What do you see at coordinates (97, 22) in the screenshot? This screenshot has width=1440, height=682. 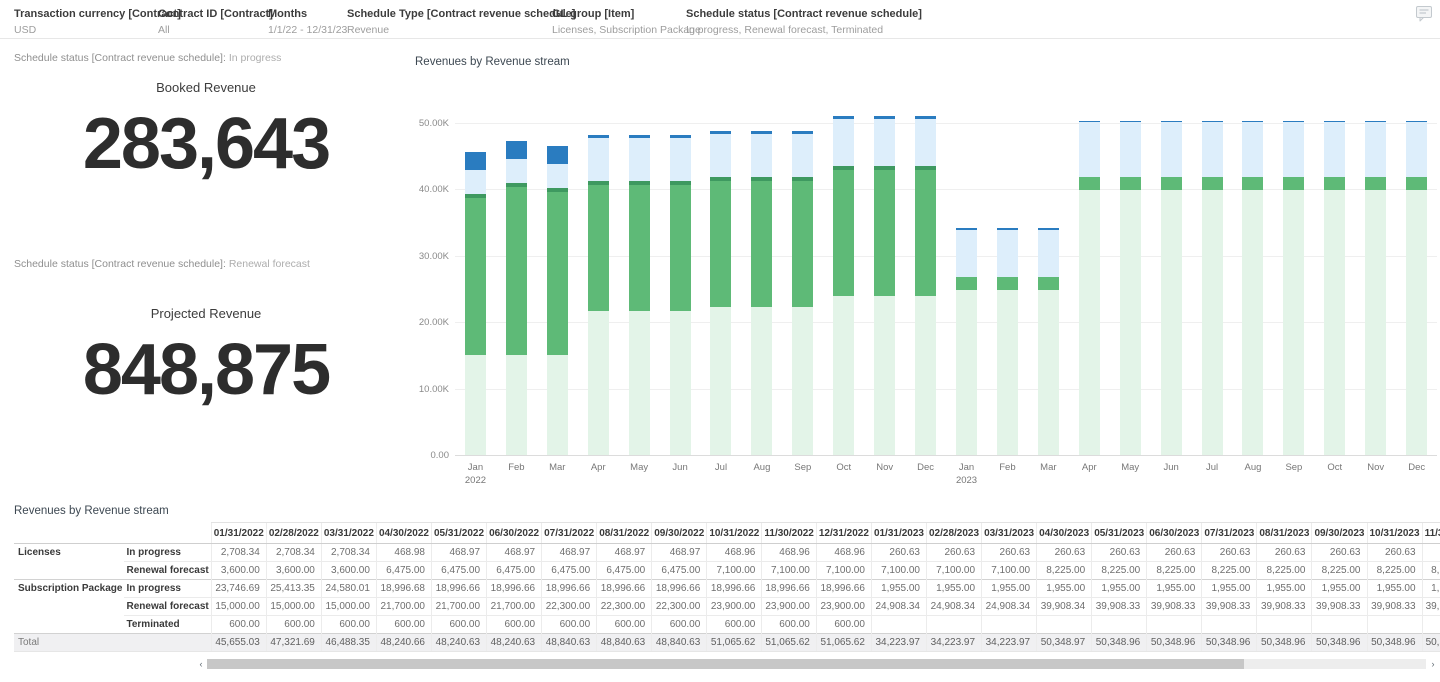 I see `filter-transaction-currency: Transaction currency [Contract] USD` at bounding box center [97, 22].